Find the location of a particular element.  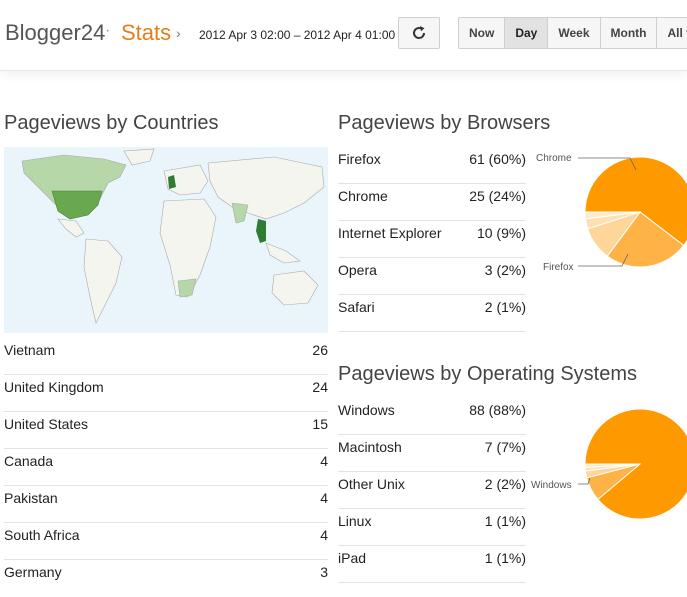

country-name: South Africa is located at coordinates (42, 535).